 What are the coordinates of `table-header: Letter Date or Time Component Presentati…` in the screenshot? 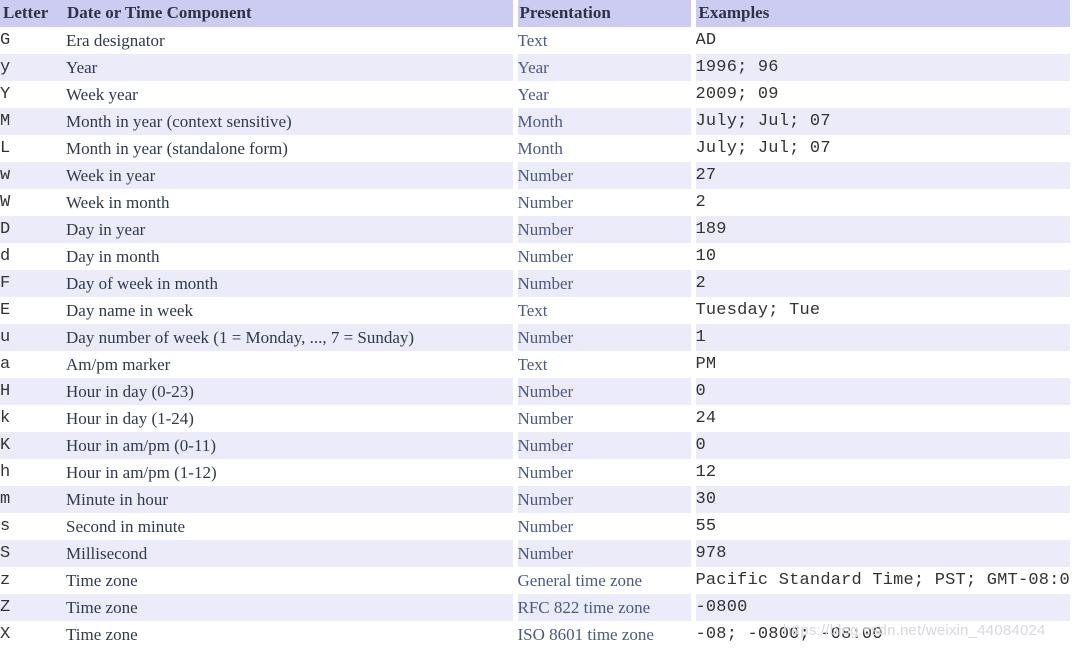 It's located at (535, 13).